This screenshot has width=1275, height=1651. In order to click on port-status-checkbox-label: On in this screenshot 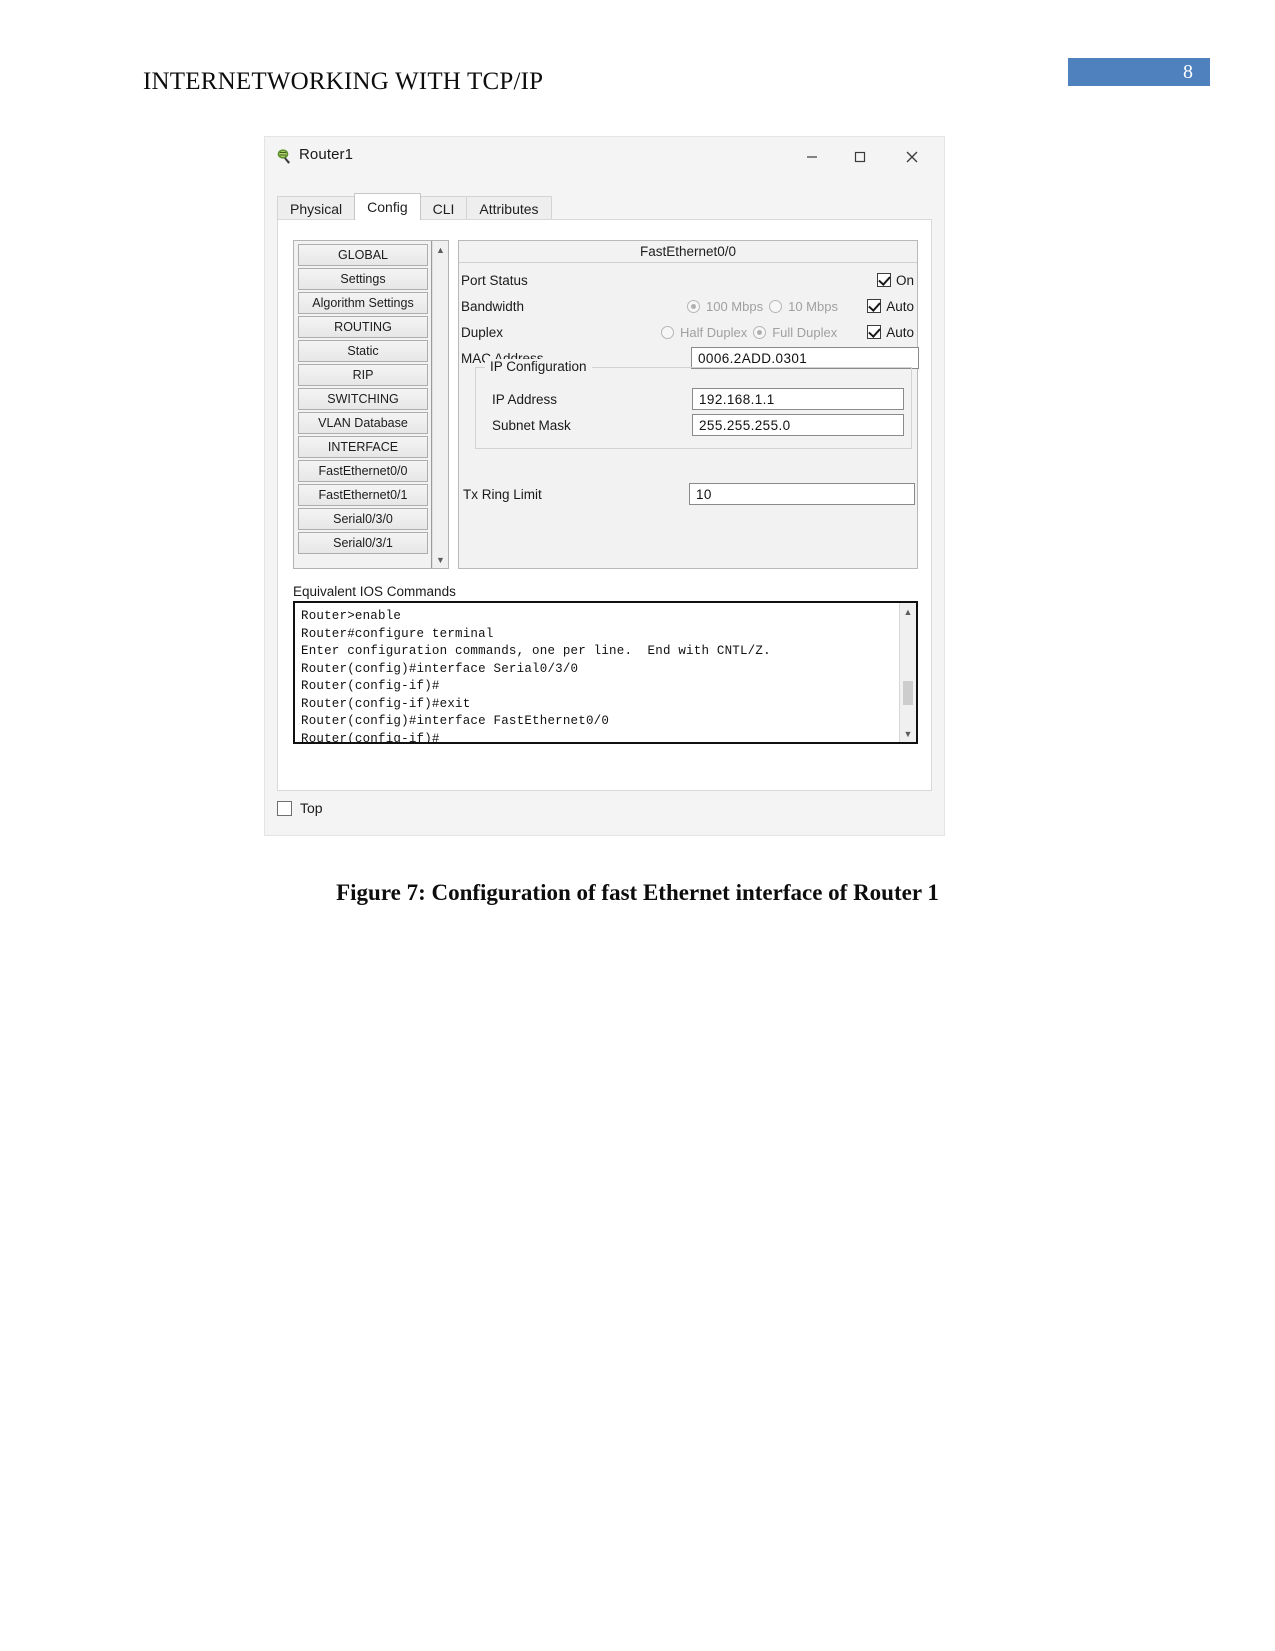, I will do `click(904, 280)`.